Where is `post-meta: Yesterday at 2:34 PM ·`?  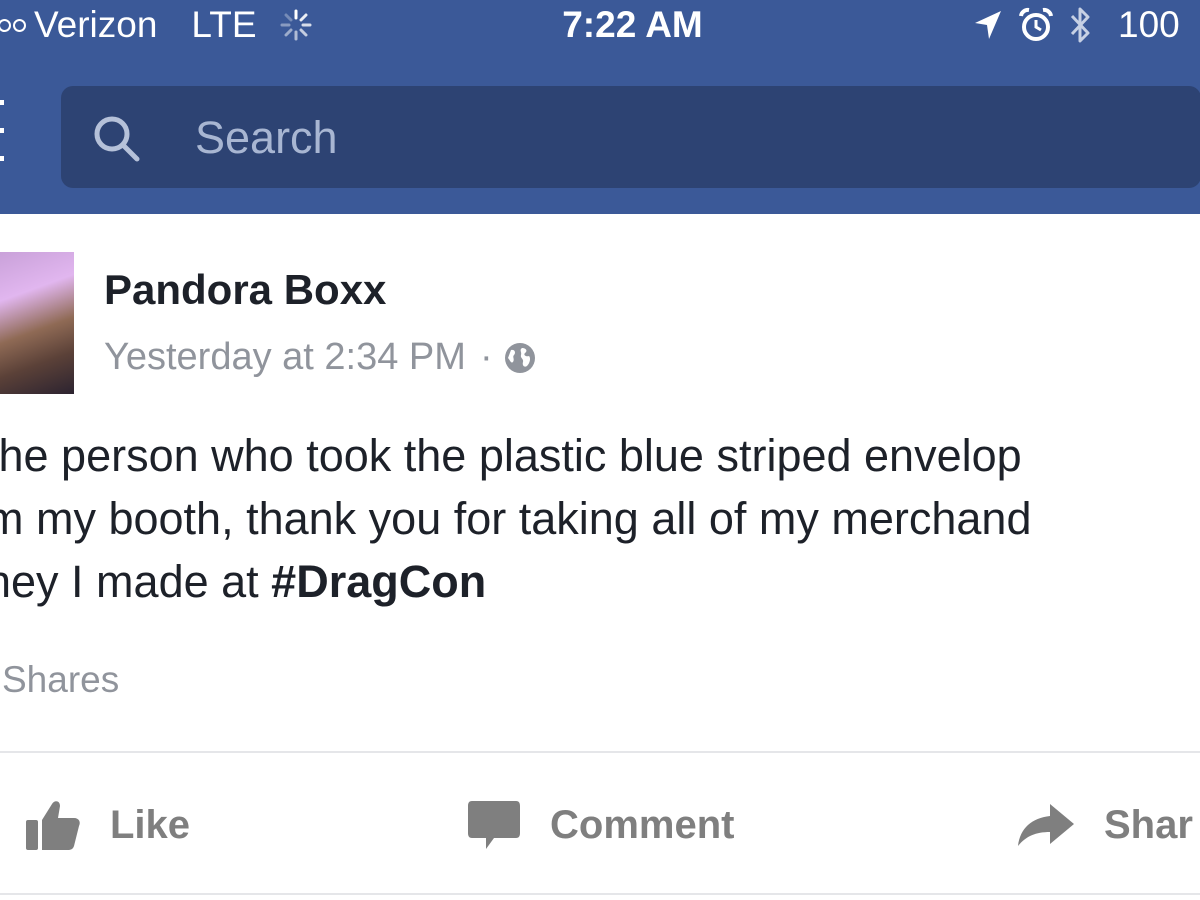
post-meta: Yesterday at 2:34 PM · is located at coordinates (320, 357).